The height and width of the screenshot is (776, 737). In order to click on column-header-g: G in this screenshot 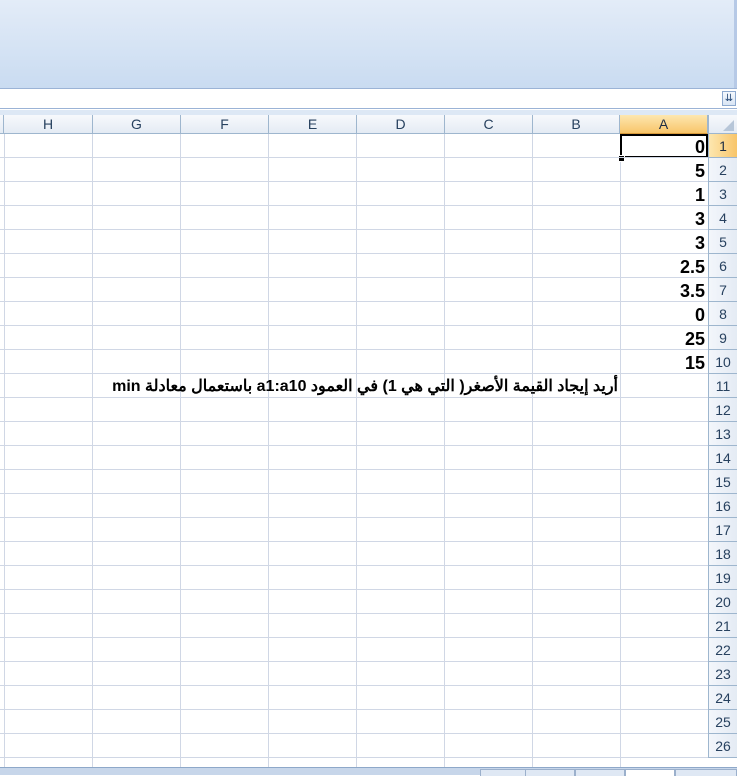, I will do `click(137, 124)`.